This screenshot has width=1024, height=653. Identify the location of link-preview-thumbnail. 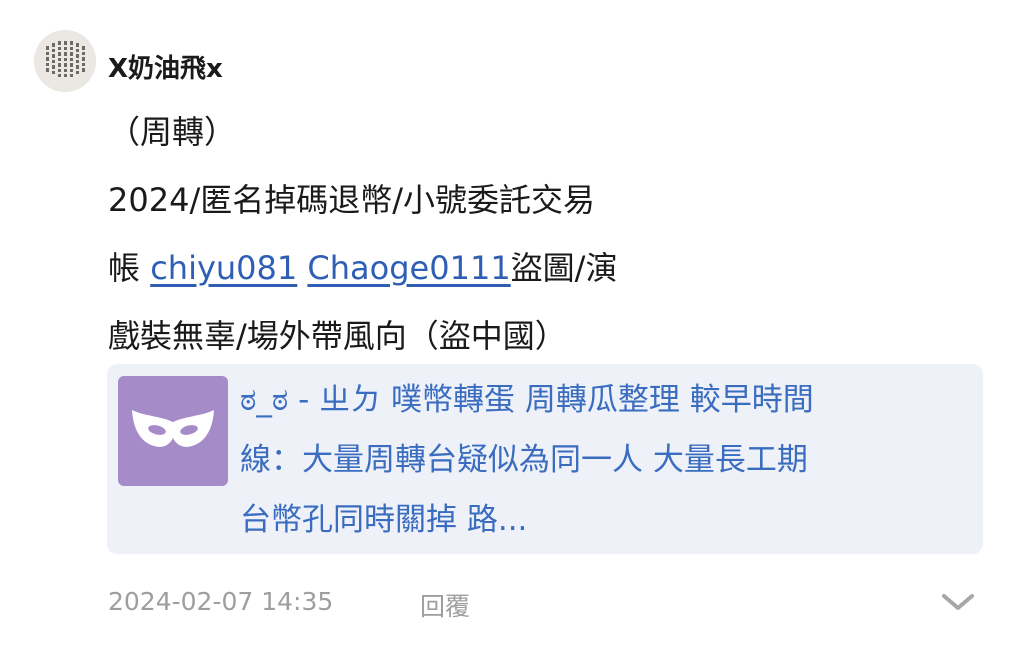
(173, 431).